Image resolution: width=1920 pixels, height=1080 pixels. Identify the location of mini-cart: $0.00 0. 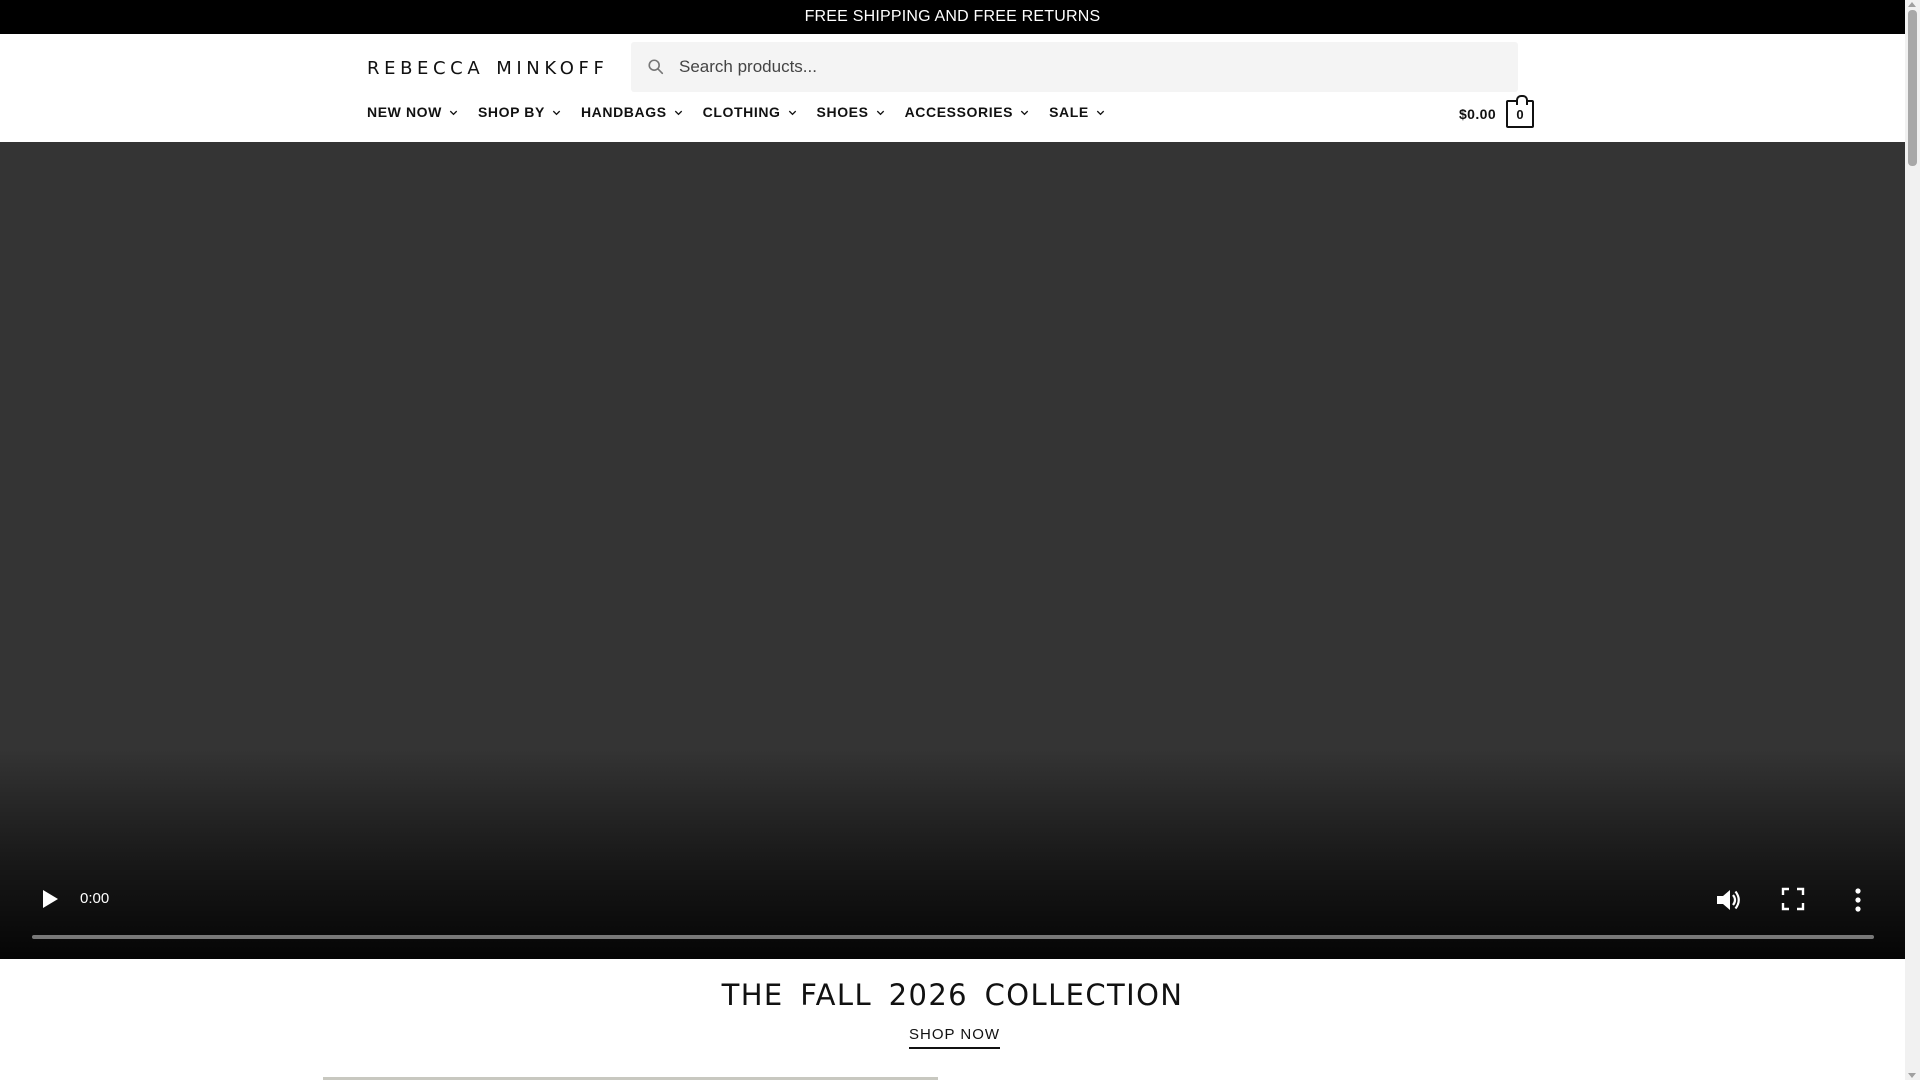
(1497, 111).